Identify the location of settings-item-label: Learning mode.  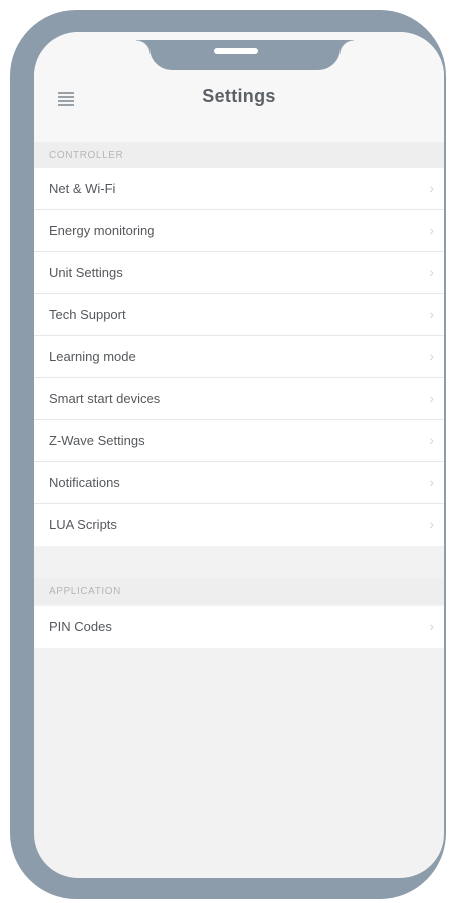
(92, 356).